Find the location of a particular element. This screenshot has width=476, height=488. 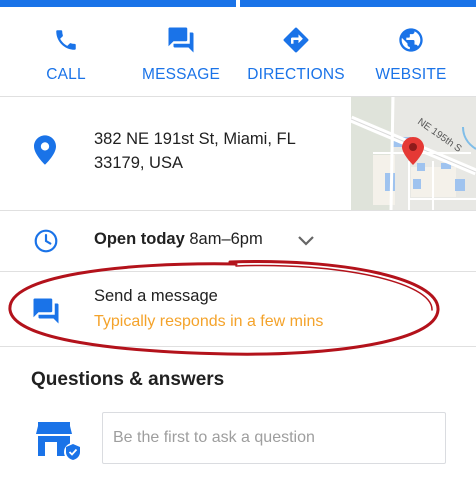

send-message-title: Send a message is located at coordinates (156, 296).